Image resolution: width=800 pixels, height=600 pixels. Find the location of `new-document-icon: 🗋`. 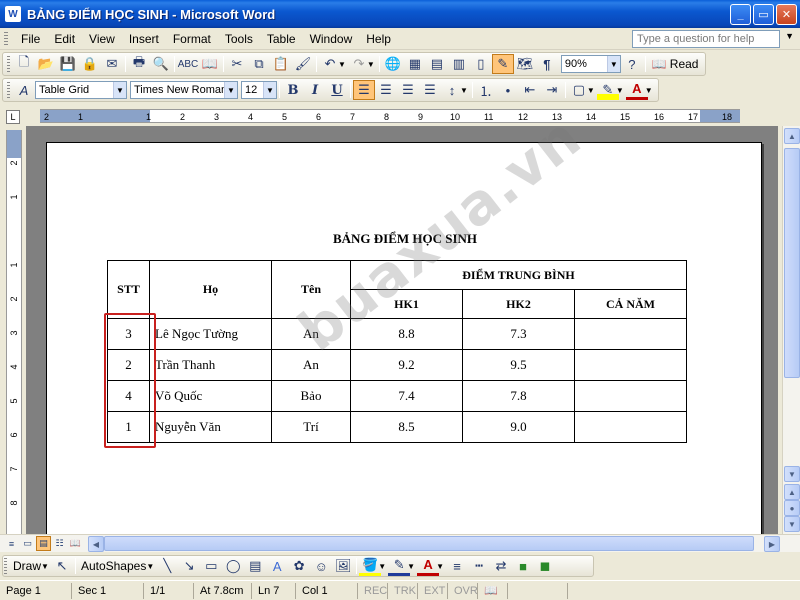

new-document-icon: 🗋 is located at coordinates (24, 64).